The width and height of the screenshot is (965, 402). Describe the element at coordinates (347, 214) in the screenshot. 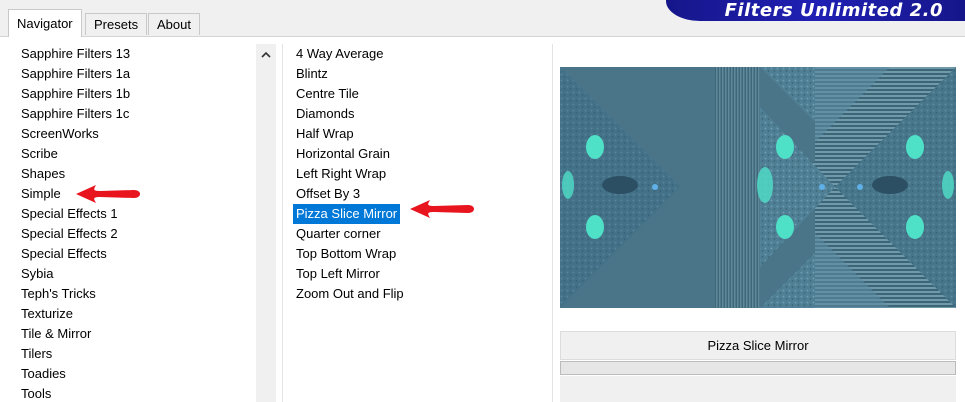

I see `filter-item-selected: Pizza Slice Mirror` at that location.